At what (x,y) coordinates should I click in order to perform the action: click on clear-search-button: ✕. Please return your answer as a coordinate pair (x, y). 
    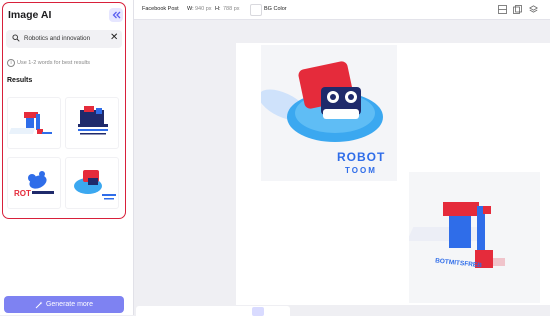
    Looking at the image, I should click on (114, 38).